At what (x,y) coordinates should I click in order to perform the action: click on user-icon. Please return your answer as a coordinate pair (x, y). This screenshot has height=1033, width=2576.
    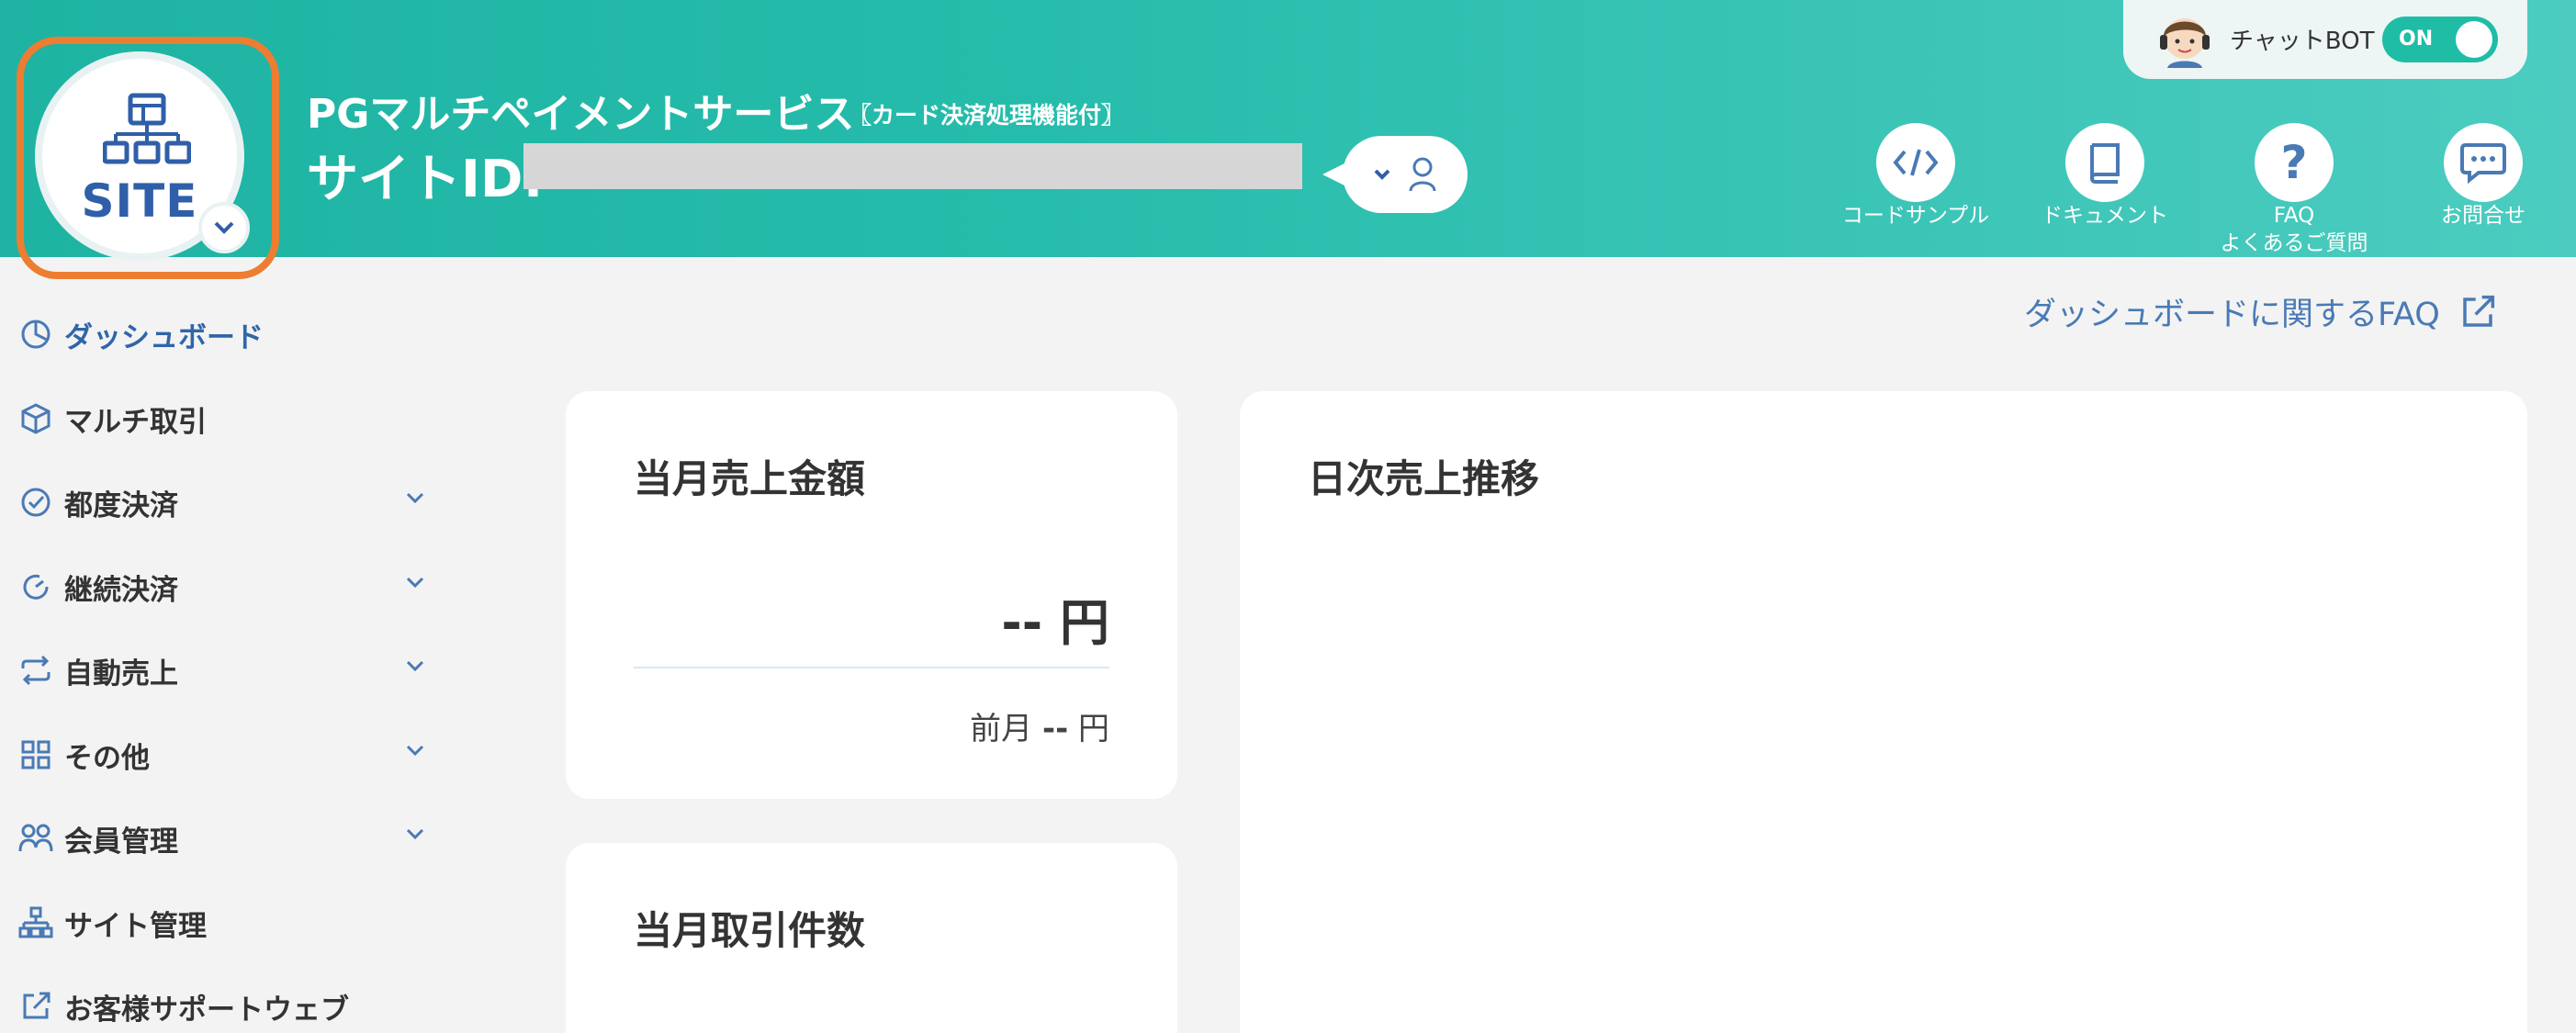
    Looking at the image, I should click on (1422, 174).